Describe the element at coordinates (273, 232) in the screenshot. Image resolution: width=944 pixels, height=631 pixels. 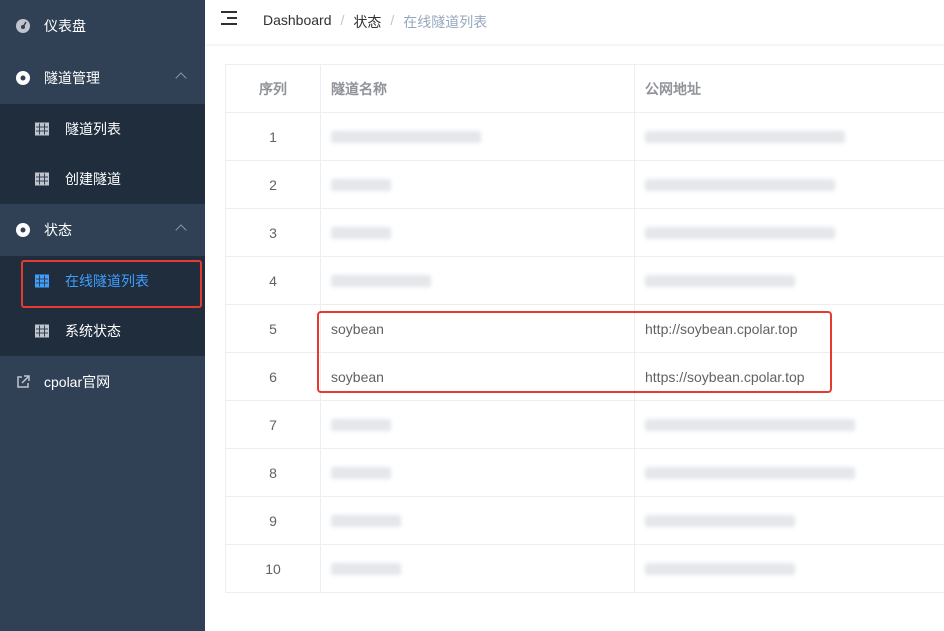
I see `cell-index: 3` at that location.